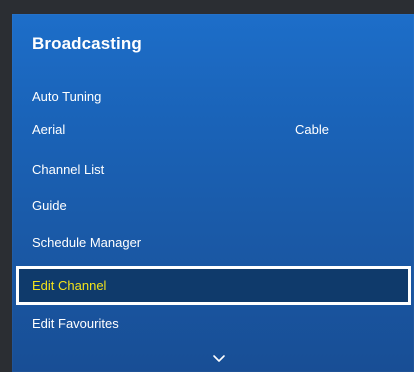 This screenshot has width=414, height=372. What do you see at coordinates (213, 130) in the screenshot?
I see `menu-item-aerial: Aerial Cable` at bounding box center [213, 130].